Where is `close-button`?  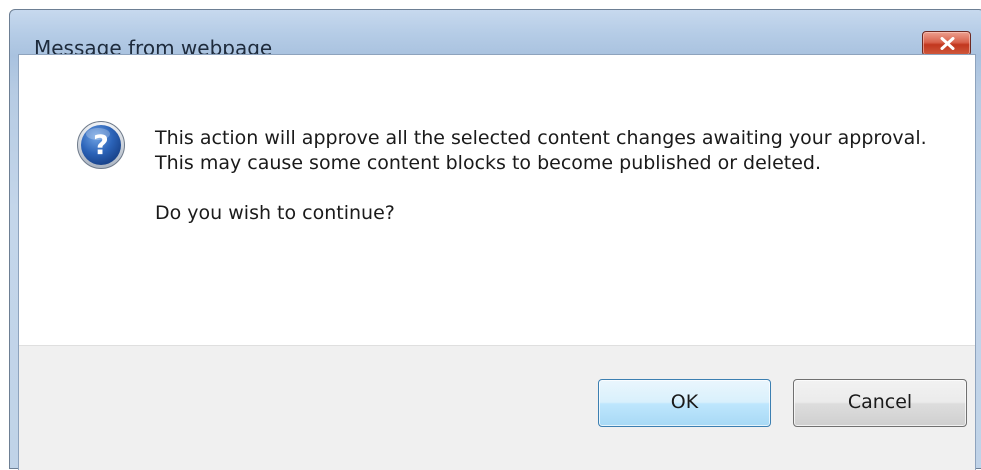 close-button is located at coordinates (946, 43).